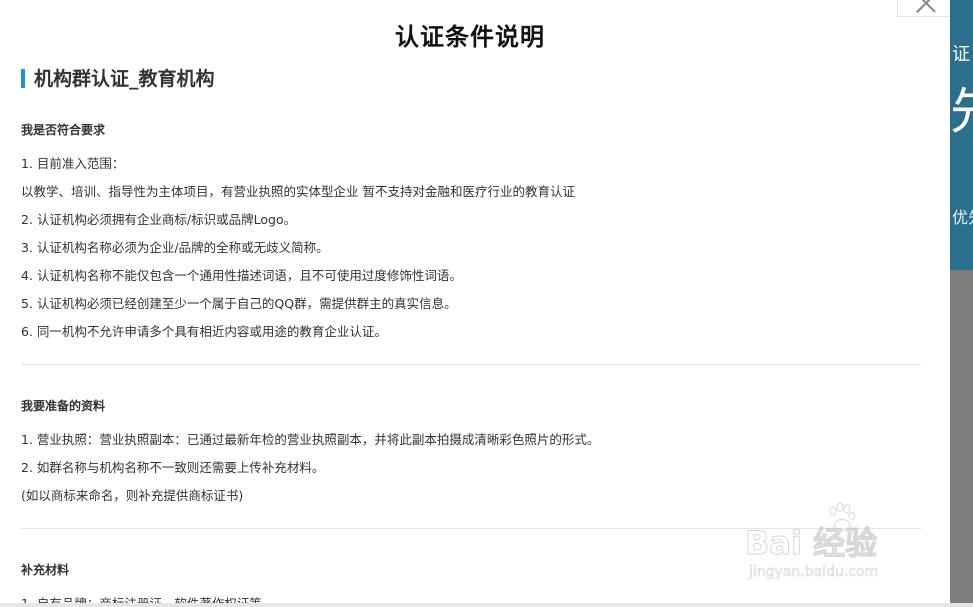 The image size is (973, 607). Describe the element at coordinates (239, 303) in the screenshot. I see `requirement-line: 5. 认证机构必须已经创建至少一个属于自己的QQ群，需提供群主的真实信息。` at that location.